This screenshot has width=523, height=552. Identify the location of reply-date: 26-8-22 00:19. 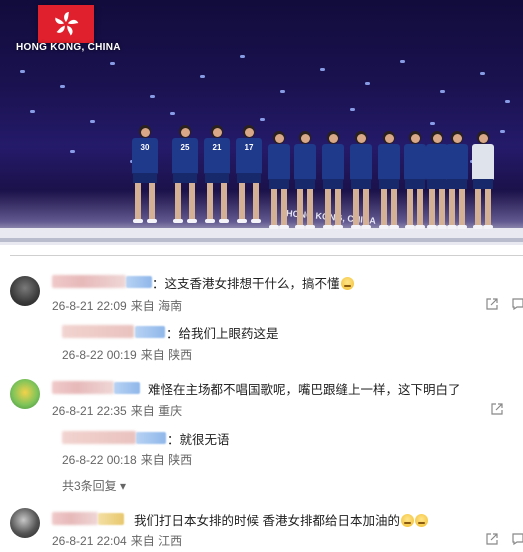
(99, 355).